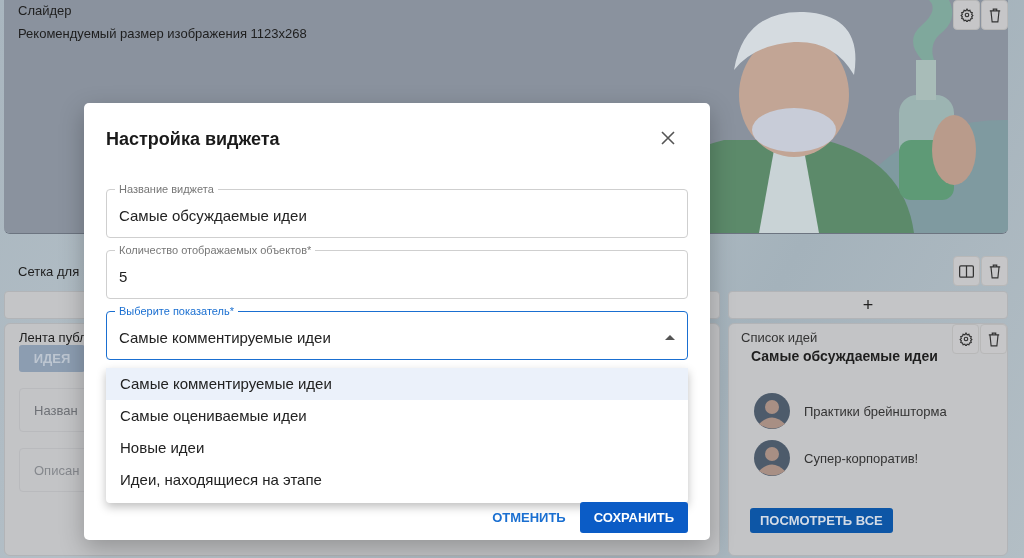 This screenshot has height=558, width=1024. Describe the element at coordinates (844, 356) in the screenshot. I see `widget-title: Самые обсуждаемые идеи` at that location.